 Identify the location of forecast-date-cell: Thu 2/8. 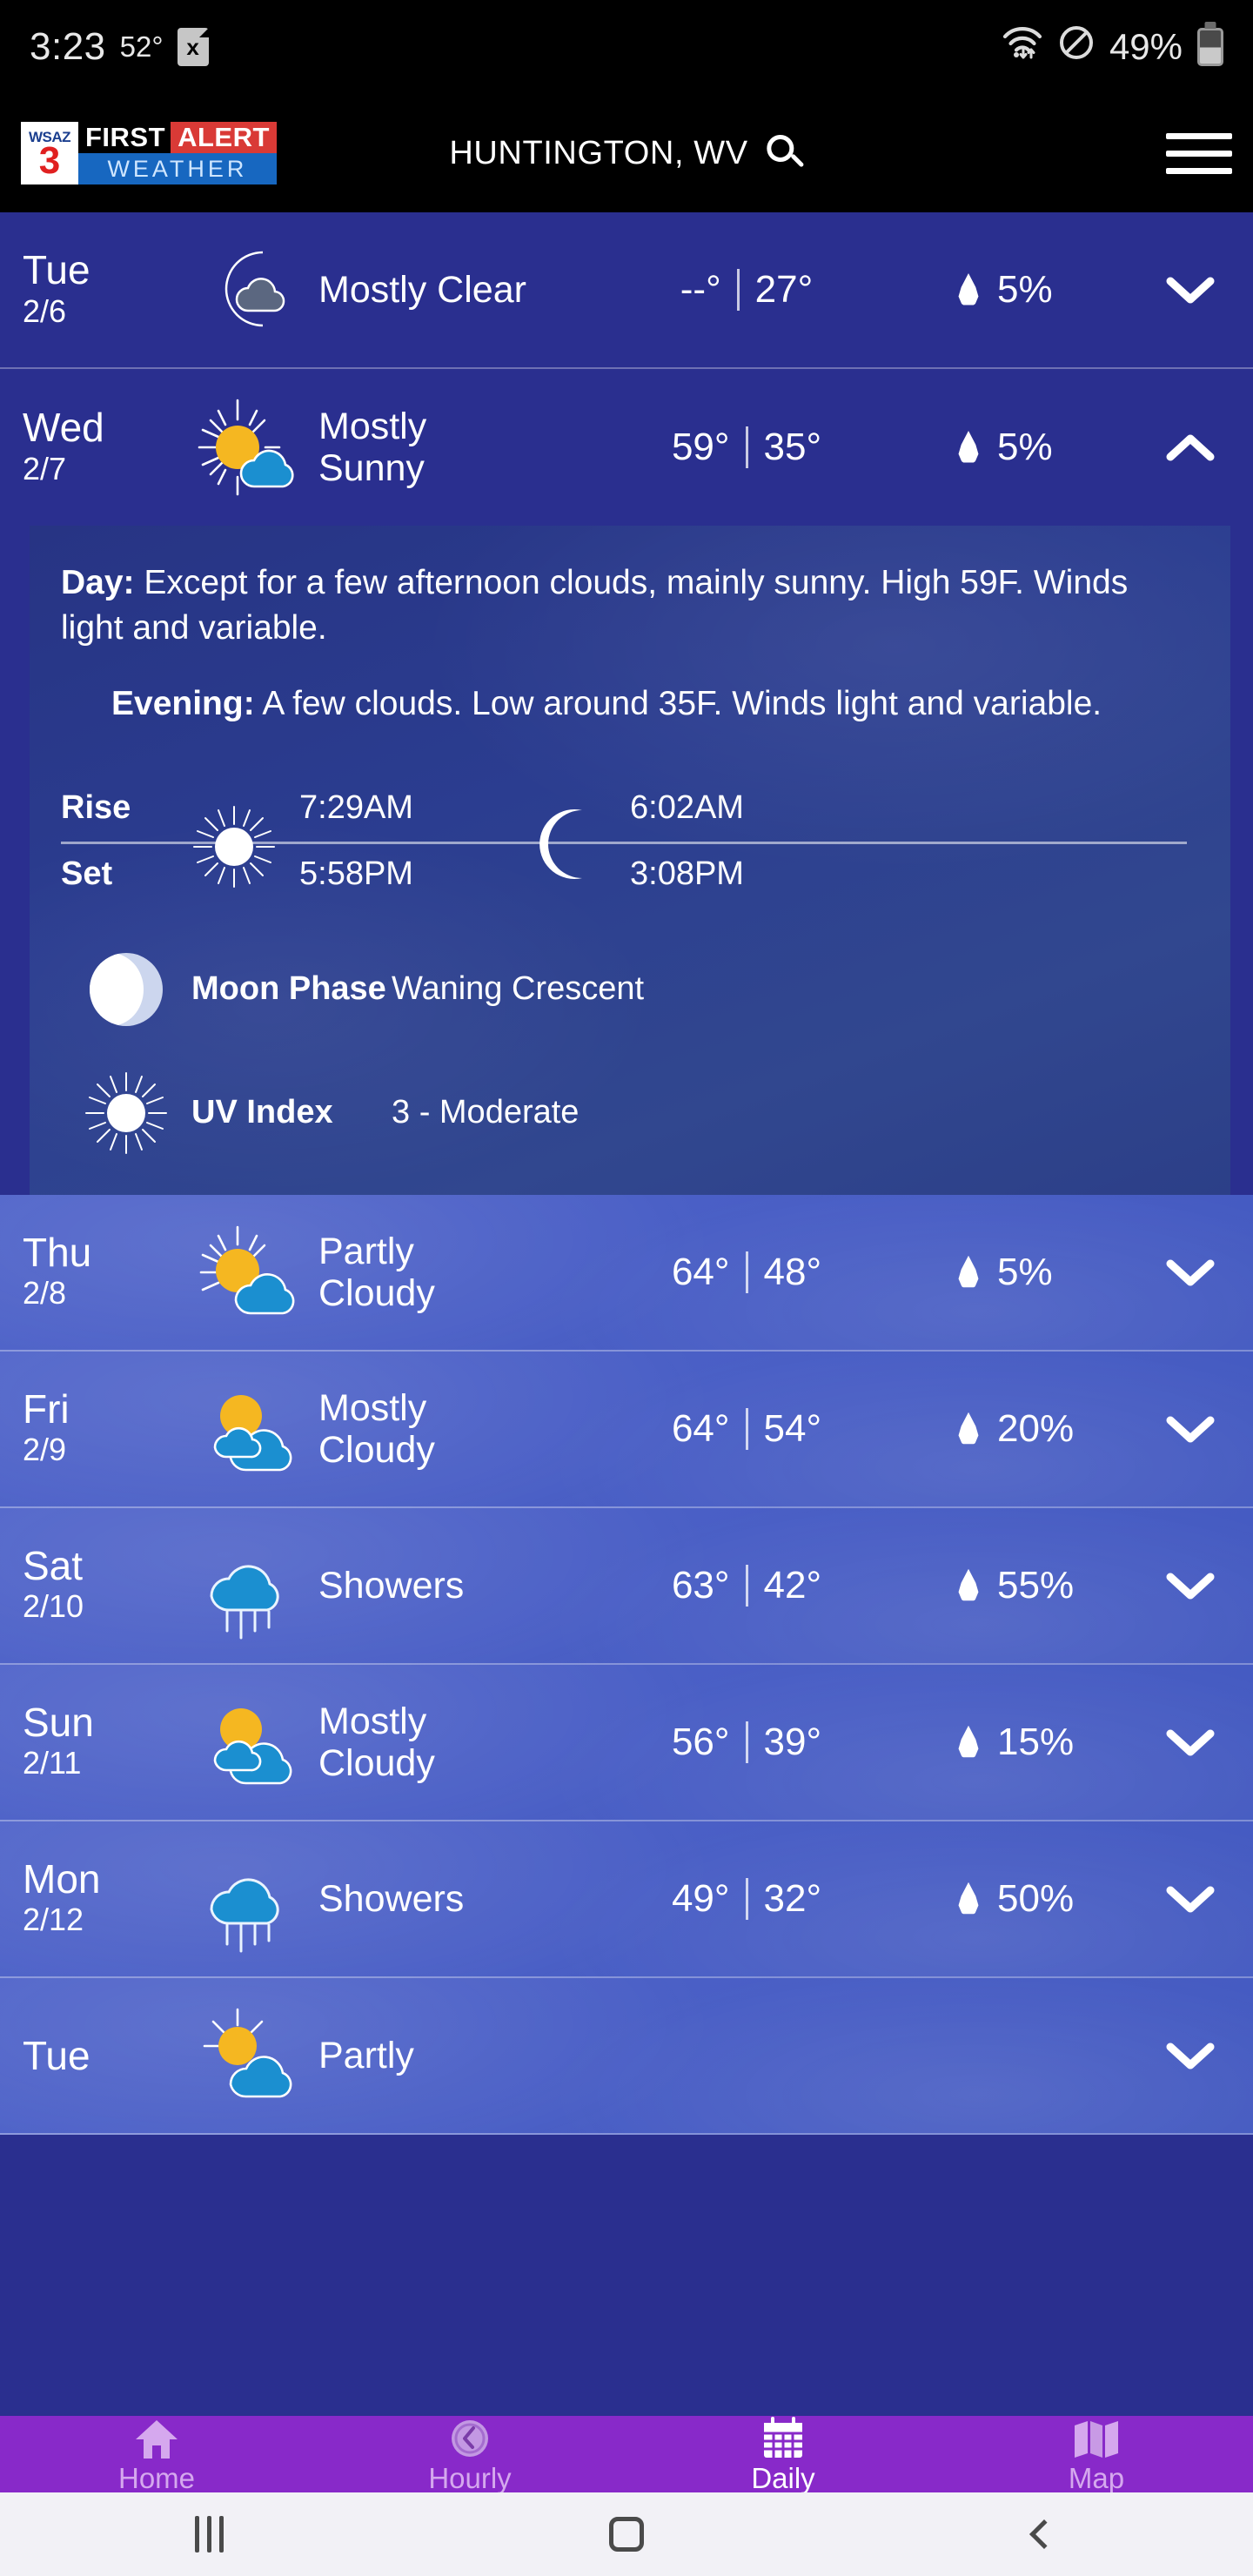
(99, 1271).